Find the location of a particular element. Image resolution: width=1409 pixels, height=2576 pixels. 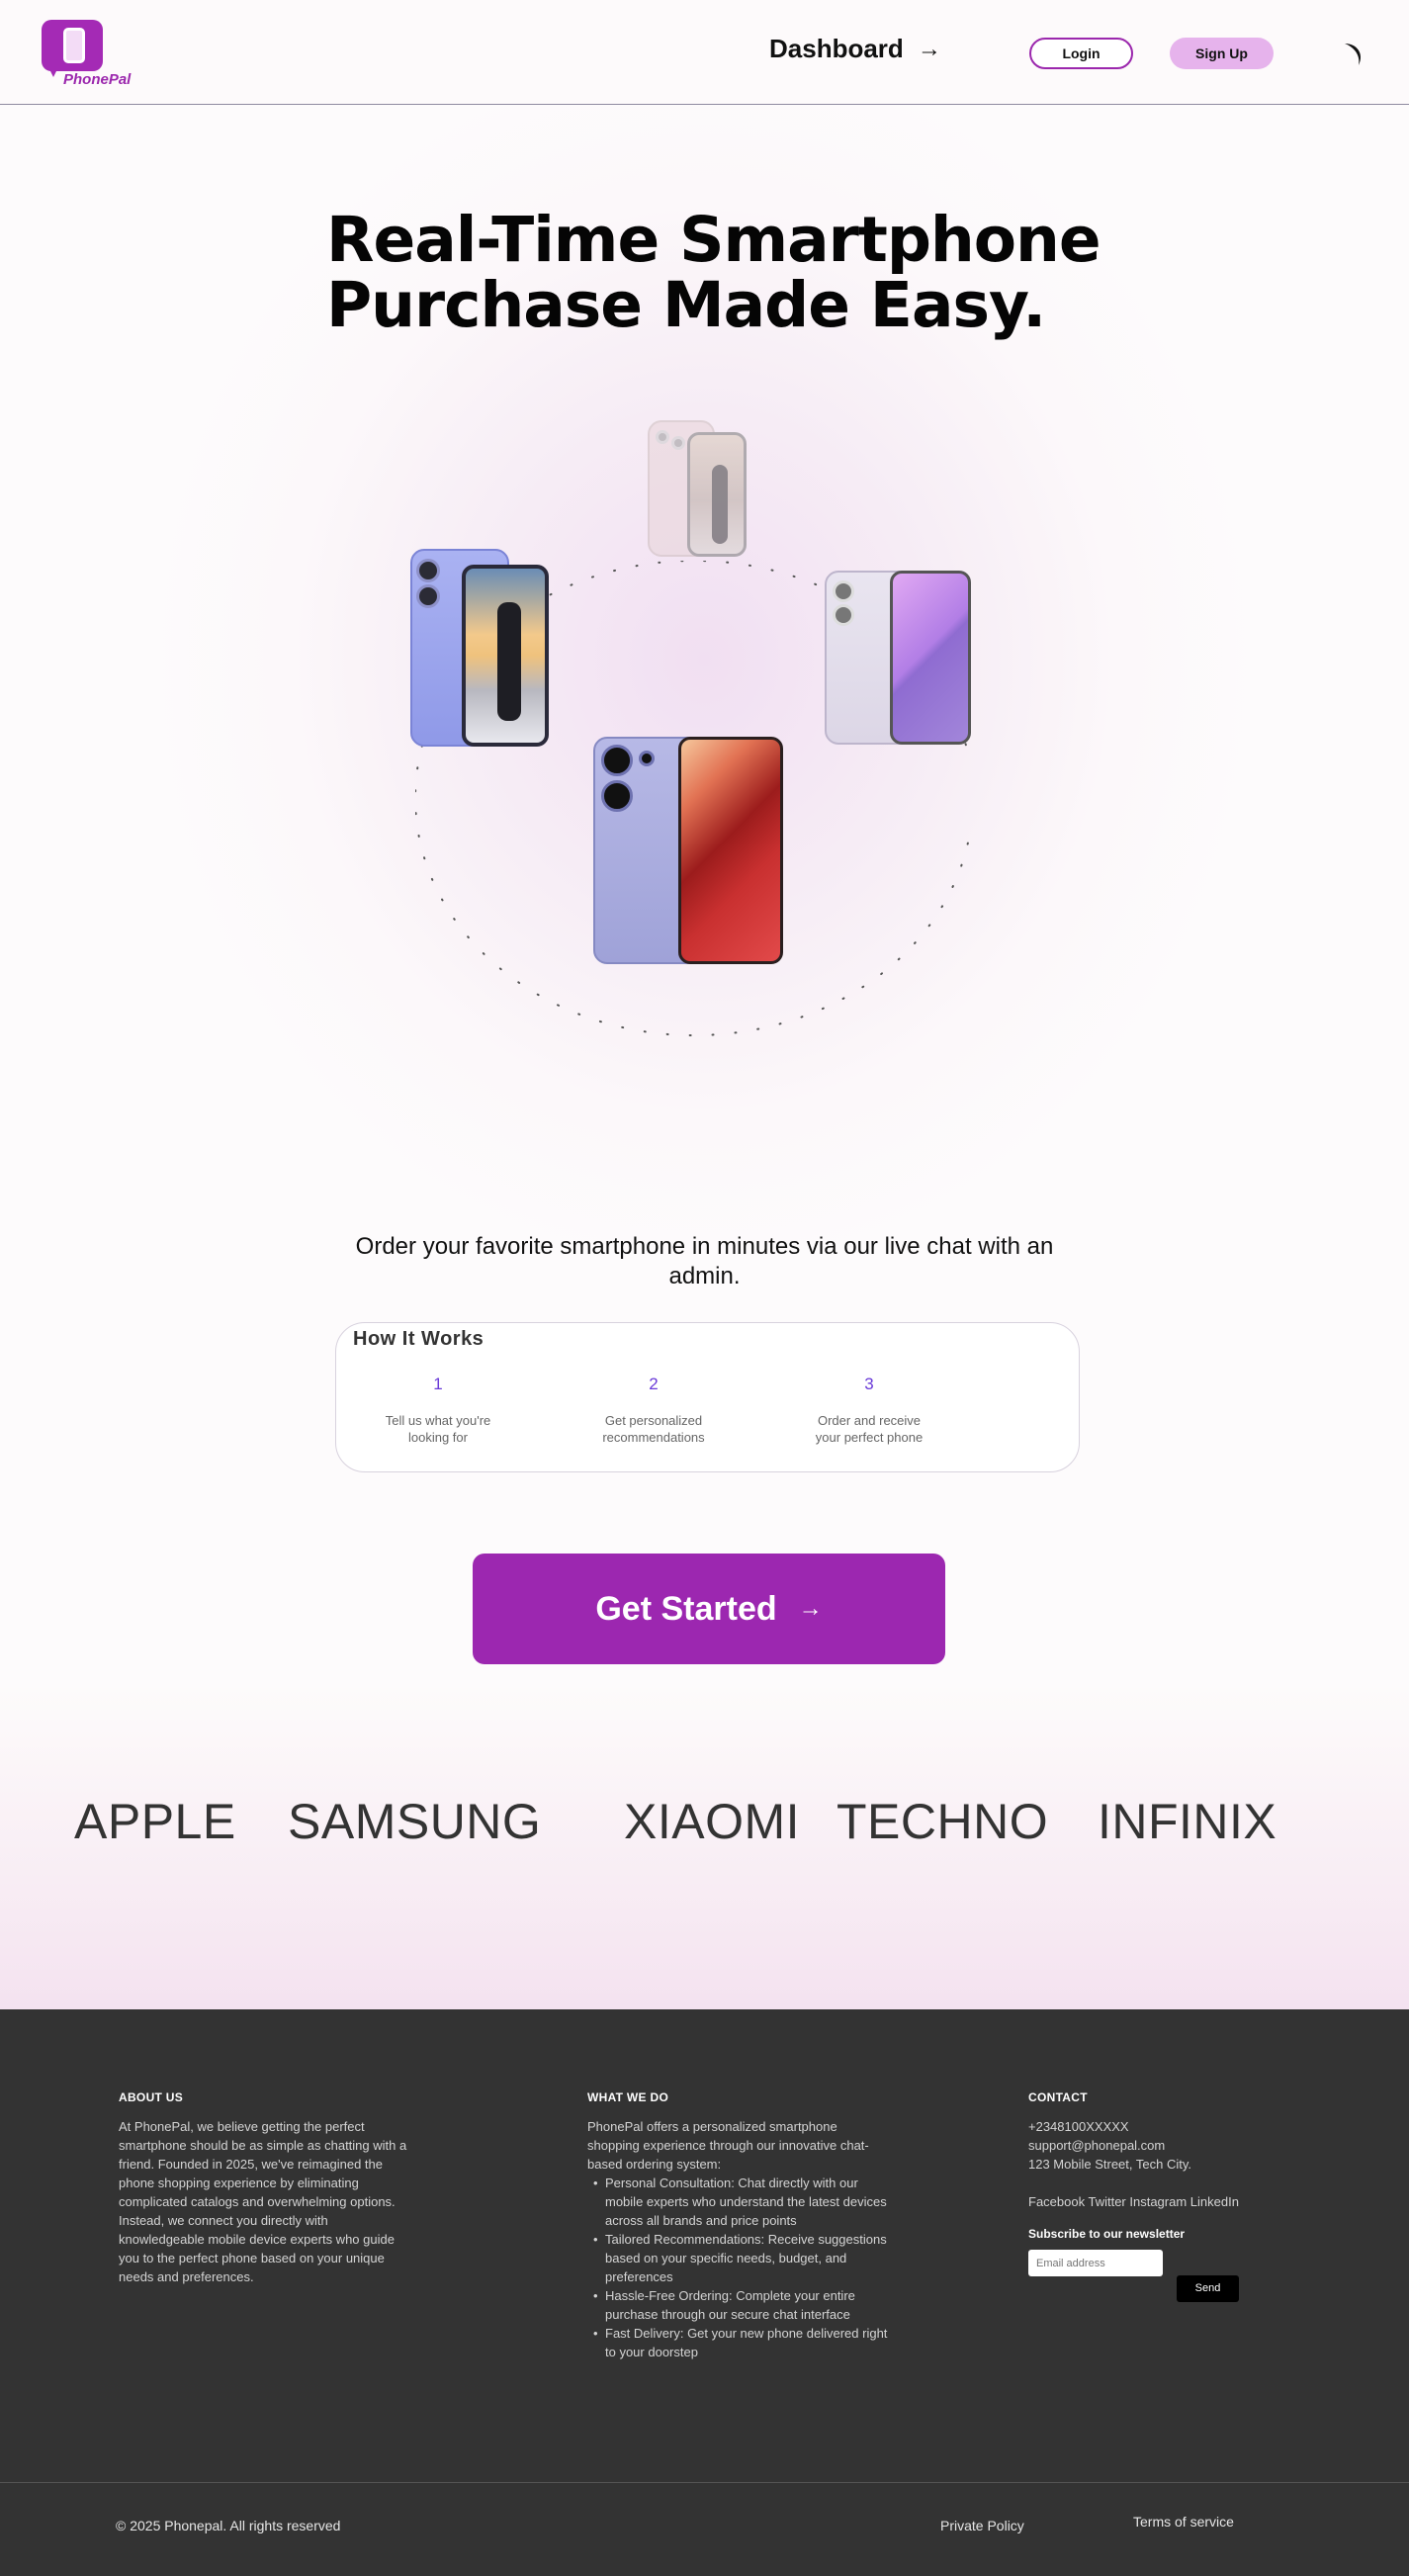

login-button: Login is located at coordinates (1081, 53).